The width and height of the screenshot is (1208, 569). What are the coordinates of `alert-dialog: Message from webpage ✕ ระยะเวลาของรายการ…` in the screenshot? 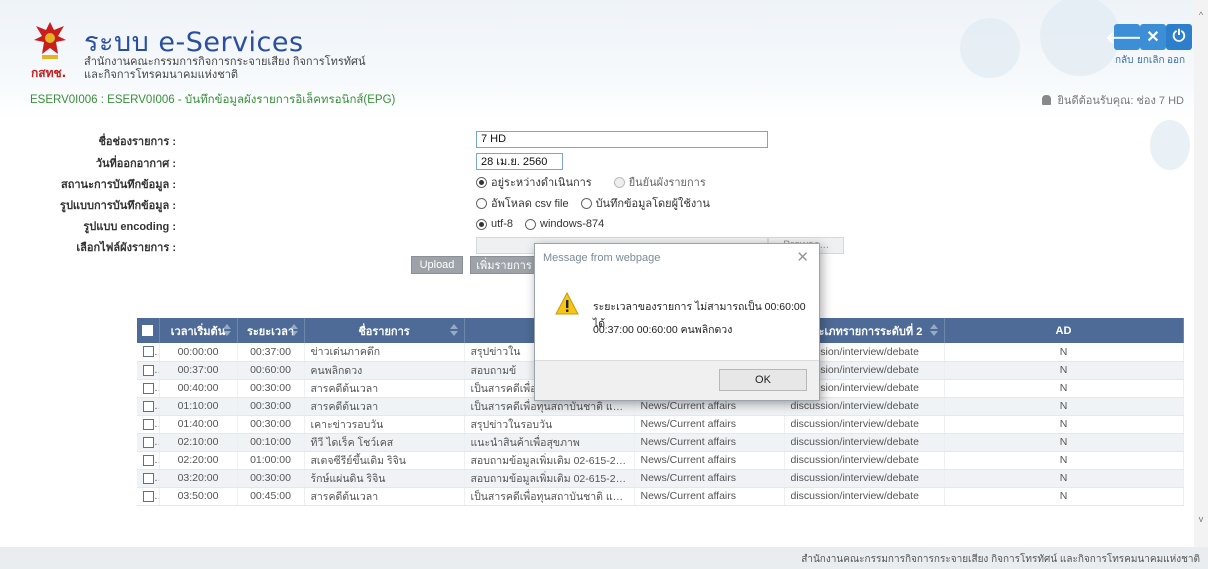 It's located at (677, 322).